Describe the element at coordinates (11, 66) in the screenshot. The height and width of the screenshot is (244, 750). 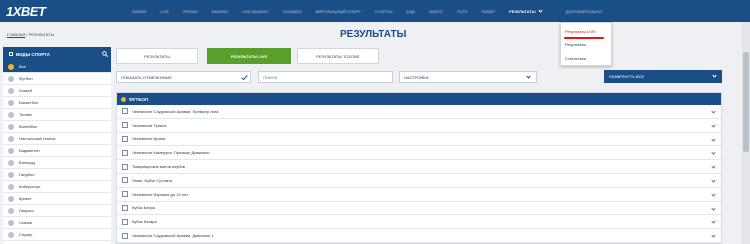
I see `sport-icon` at that location.